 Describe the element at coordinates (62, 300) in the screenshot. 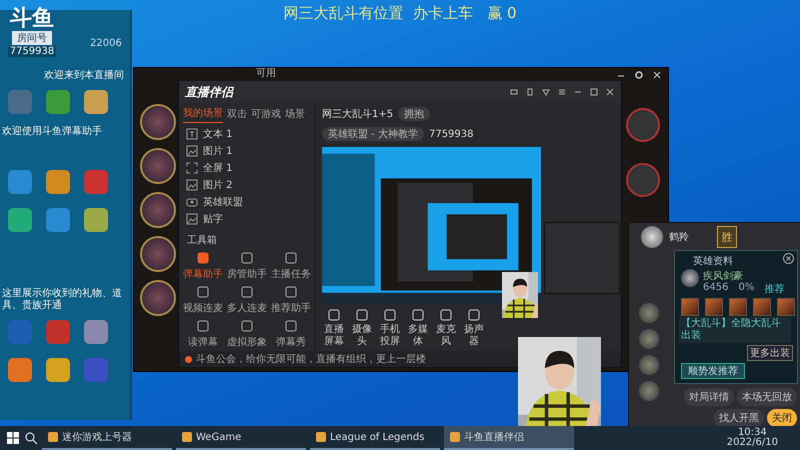

I see `message-text: 这里展示你收到的礼物、道具、贵族开通` at that location.